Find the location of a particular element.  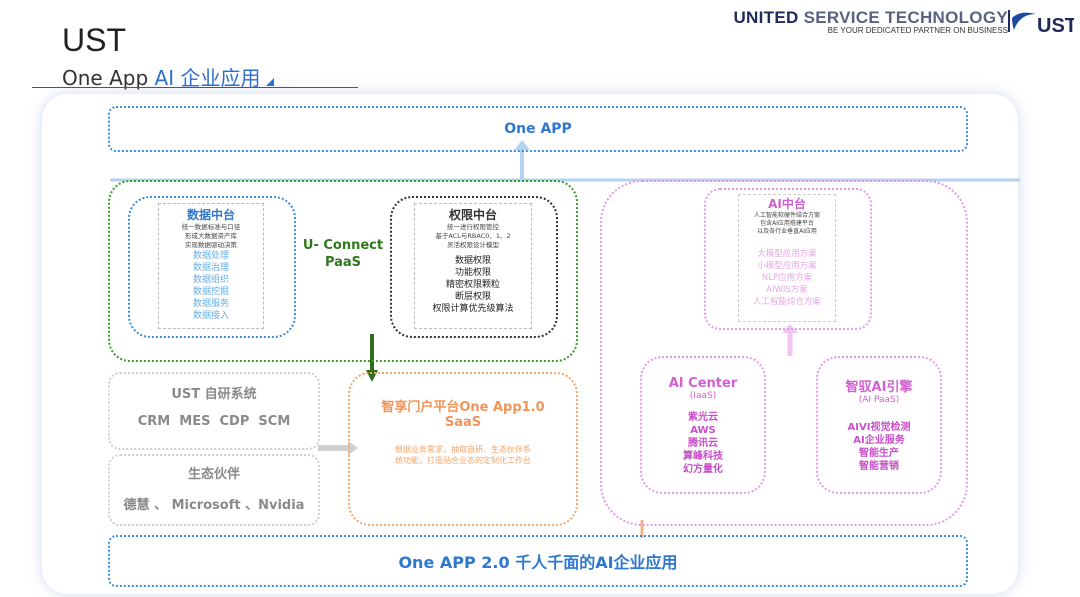

perm-center-item: 权限计算优先级算法 is located at coordinates (473, 309).